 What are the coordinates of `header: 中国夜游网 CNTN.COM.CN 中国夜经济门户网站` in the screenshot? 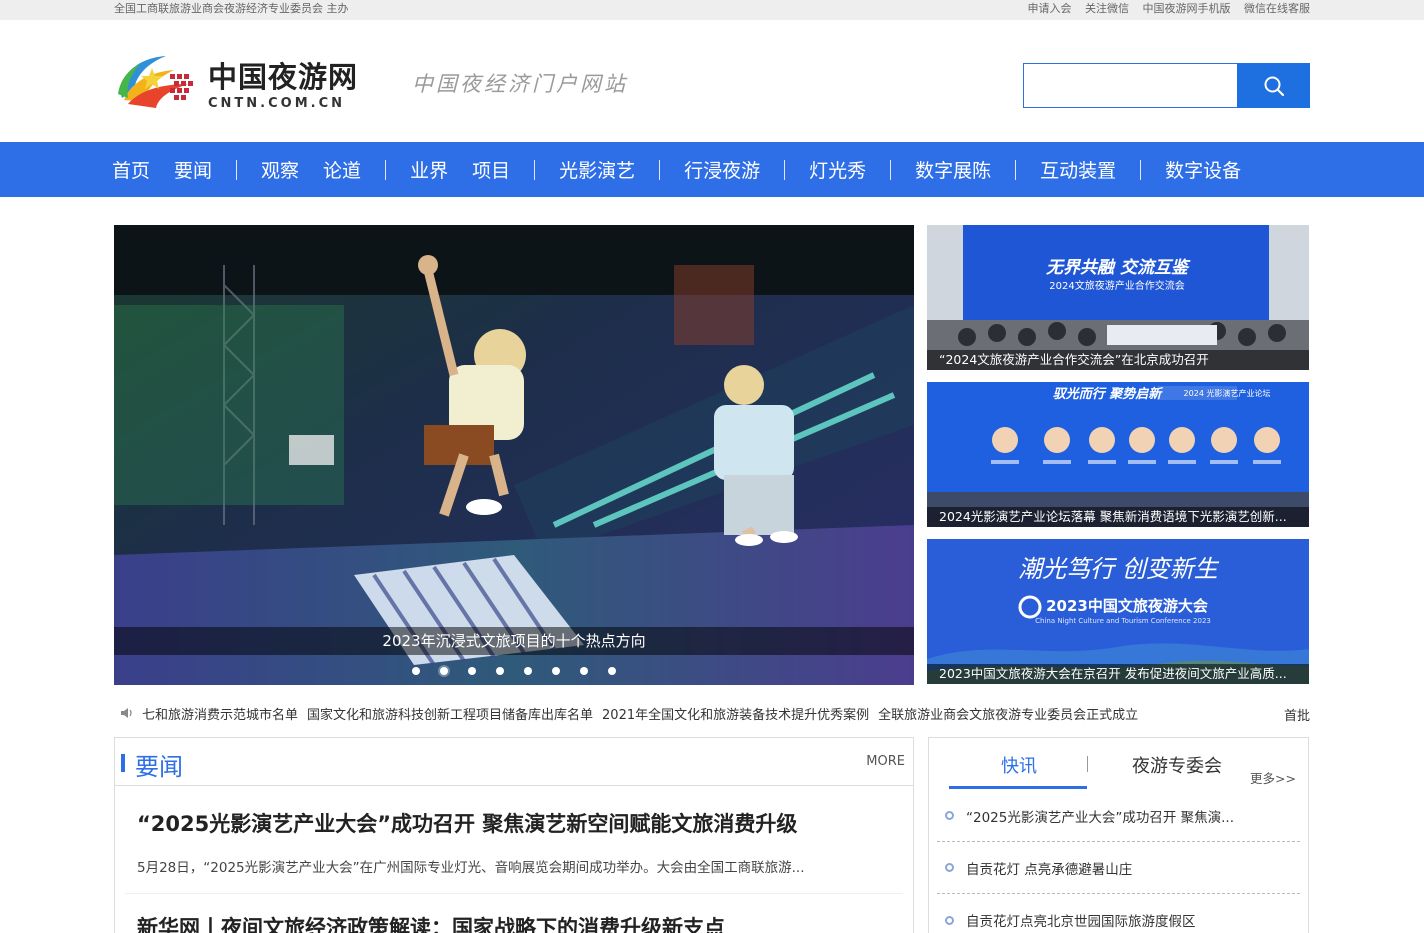 It's located at (712, 81).